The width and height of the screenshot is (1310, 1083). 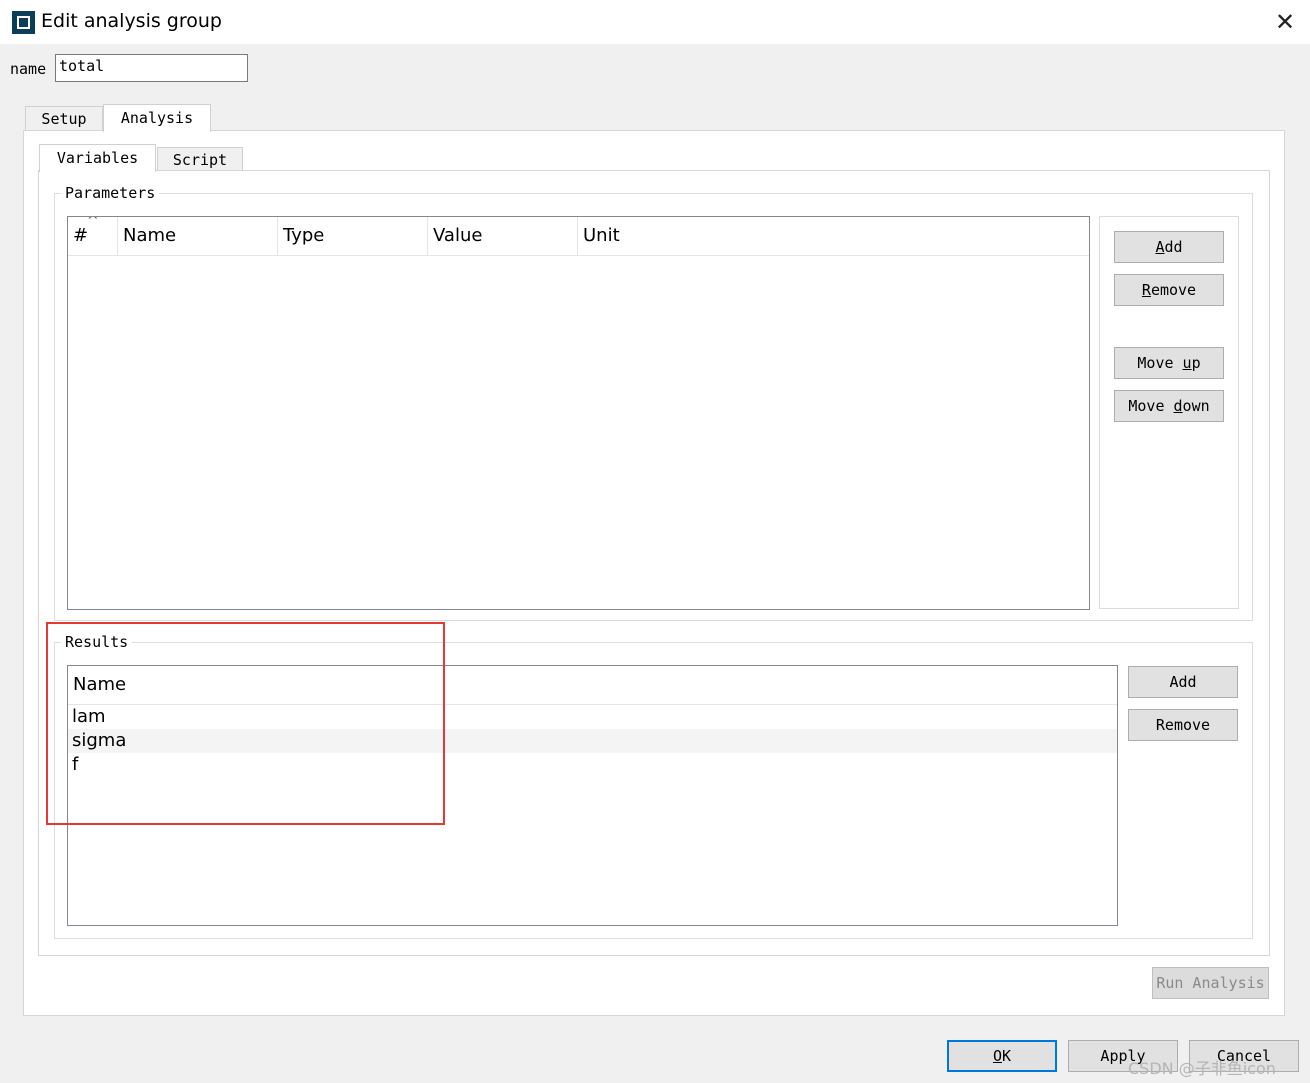 I want to click on tab-setup: Setup, so click(x=64, y=118).